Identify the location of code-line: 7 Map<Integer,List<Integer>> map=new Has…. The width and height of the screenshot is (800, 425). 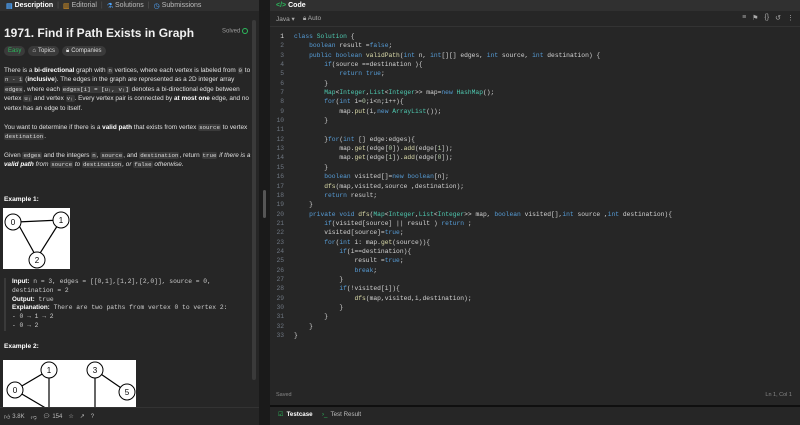
(535, 92).